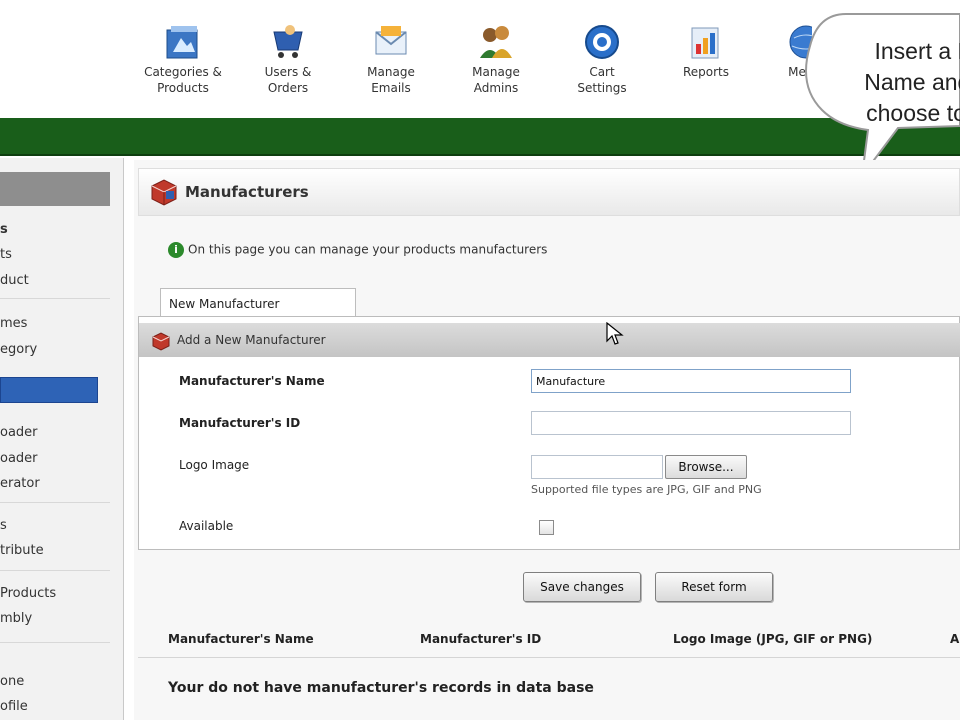  What do you see at coordinates (251, 340) in the screenshot?
I see `form-header-text: Add a New Manufacturer` at bounding box center [251, 340].